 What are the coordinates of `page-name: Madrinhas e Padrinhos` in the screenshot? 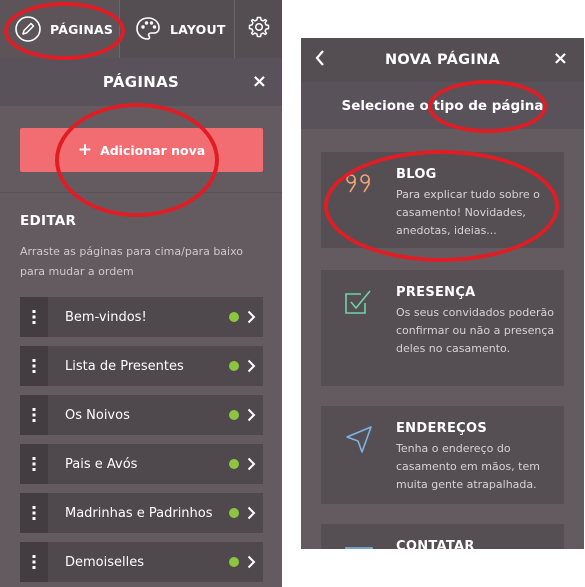 It's located at (139, 513).